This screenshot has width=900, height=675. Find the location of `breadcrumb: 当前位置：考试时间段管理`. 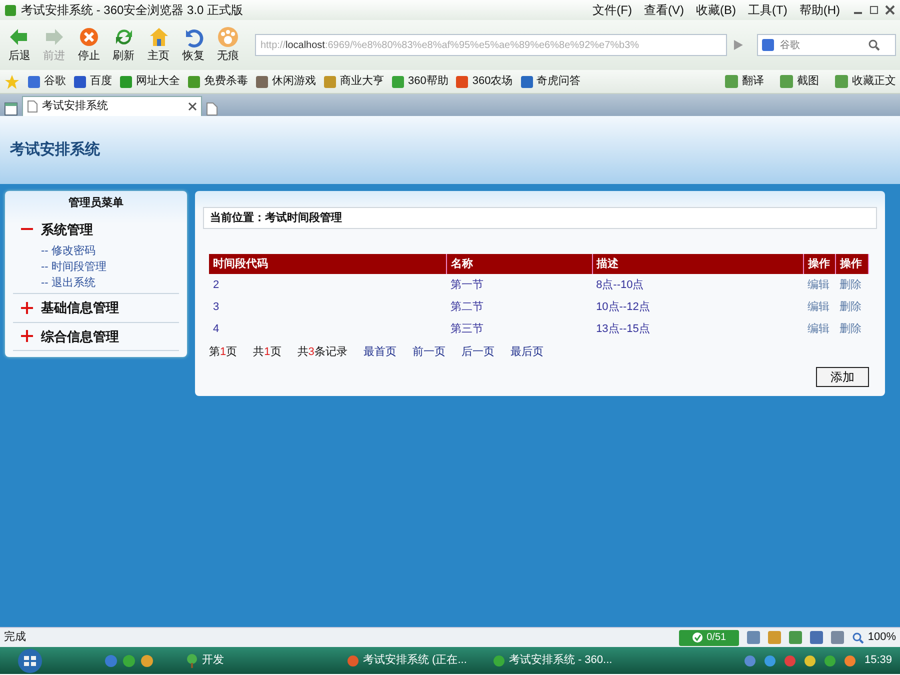

breadcrumb: 当前位置：考试时间段管理 is located at coordinates (276, 218).